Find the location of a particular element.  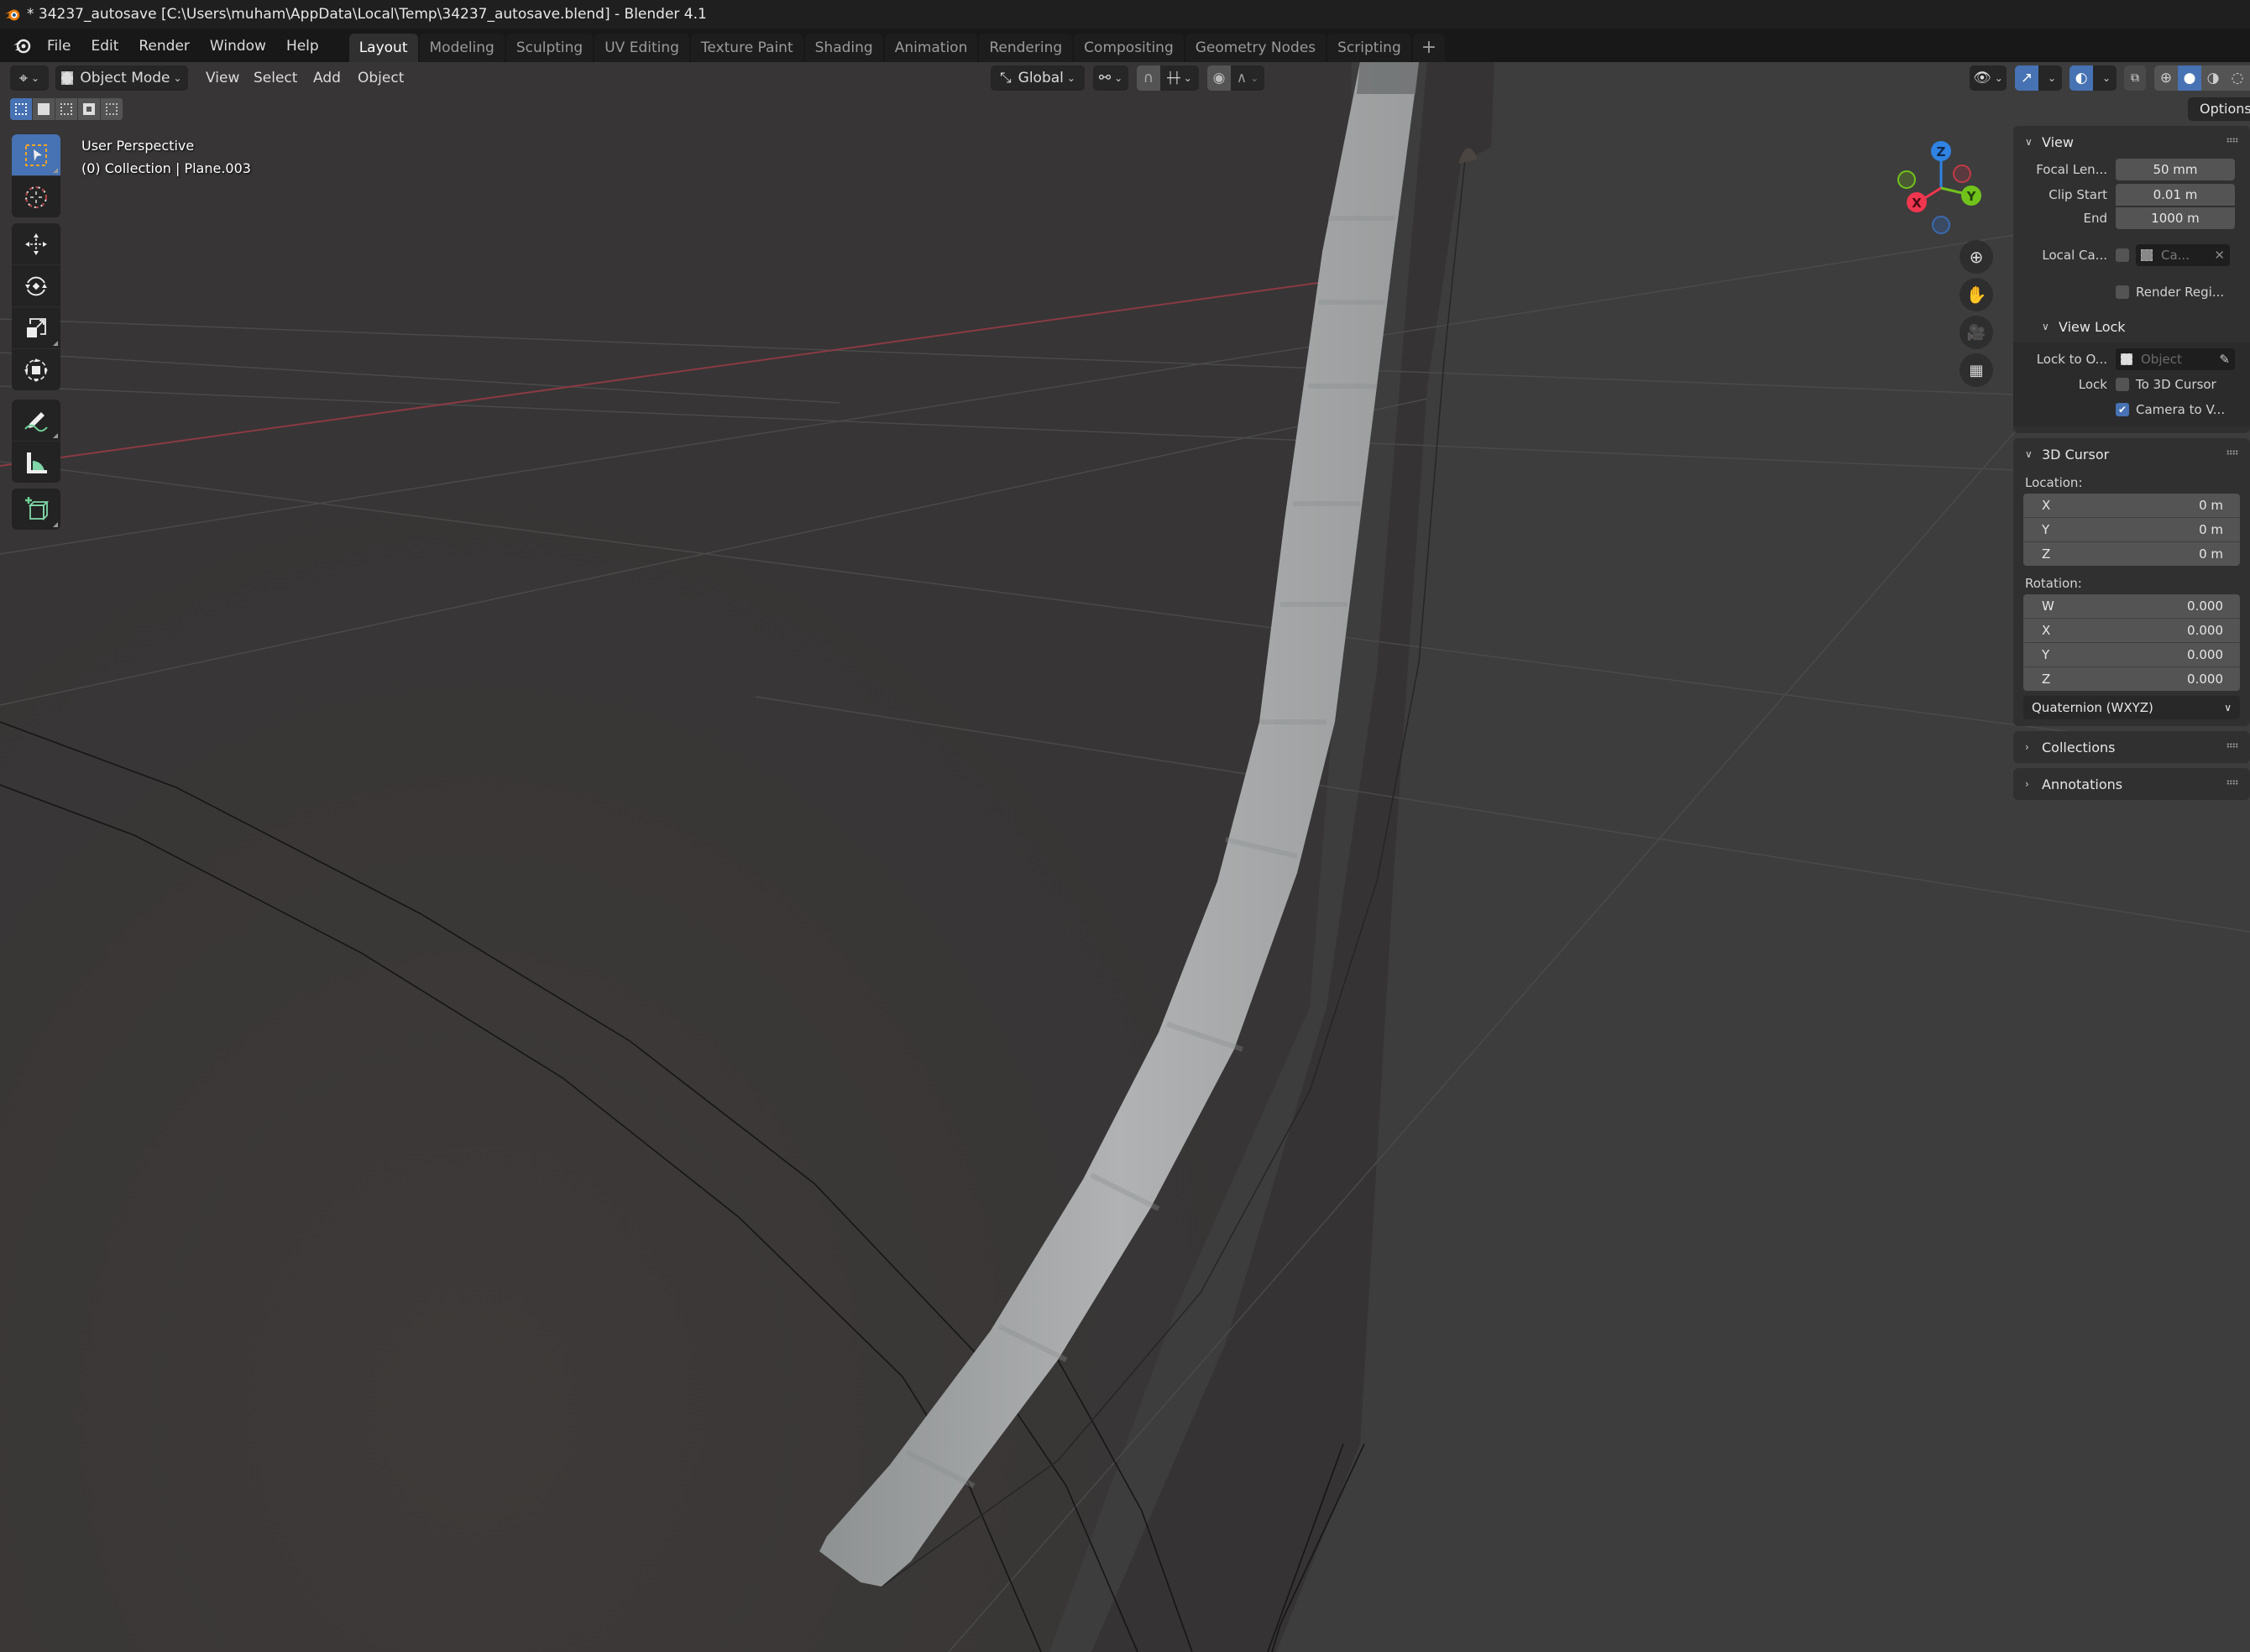

select-mode-new is located at coordinates (21, 109).